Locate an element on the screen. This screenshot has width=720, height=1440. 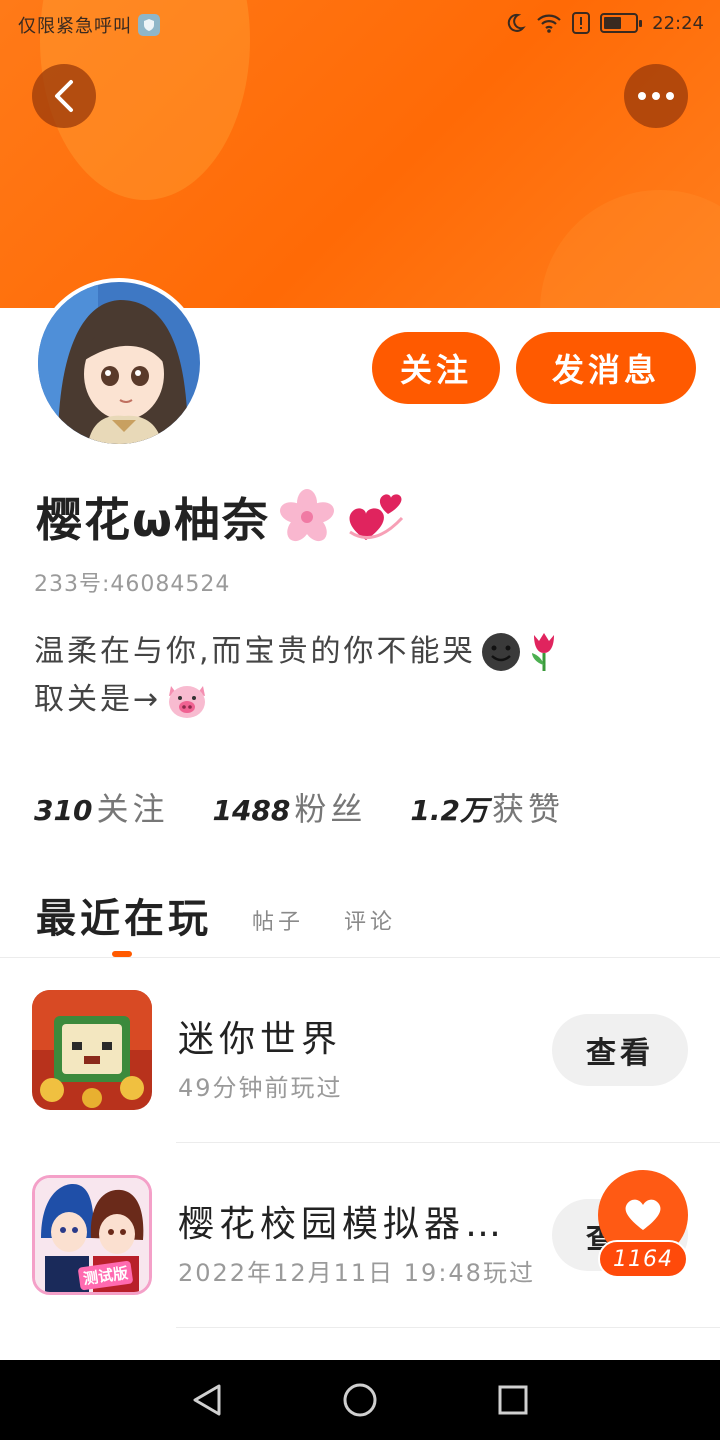
send-message-label: 发消息 is located at coordinates (605, 370).